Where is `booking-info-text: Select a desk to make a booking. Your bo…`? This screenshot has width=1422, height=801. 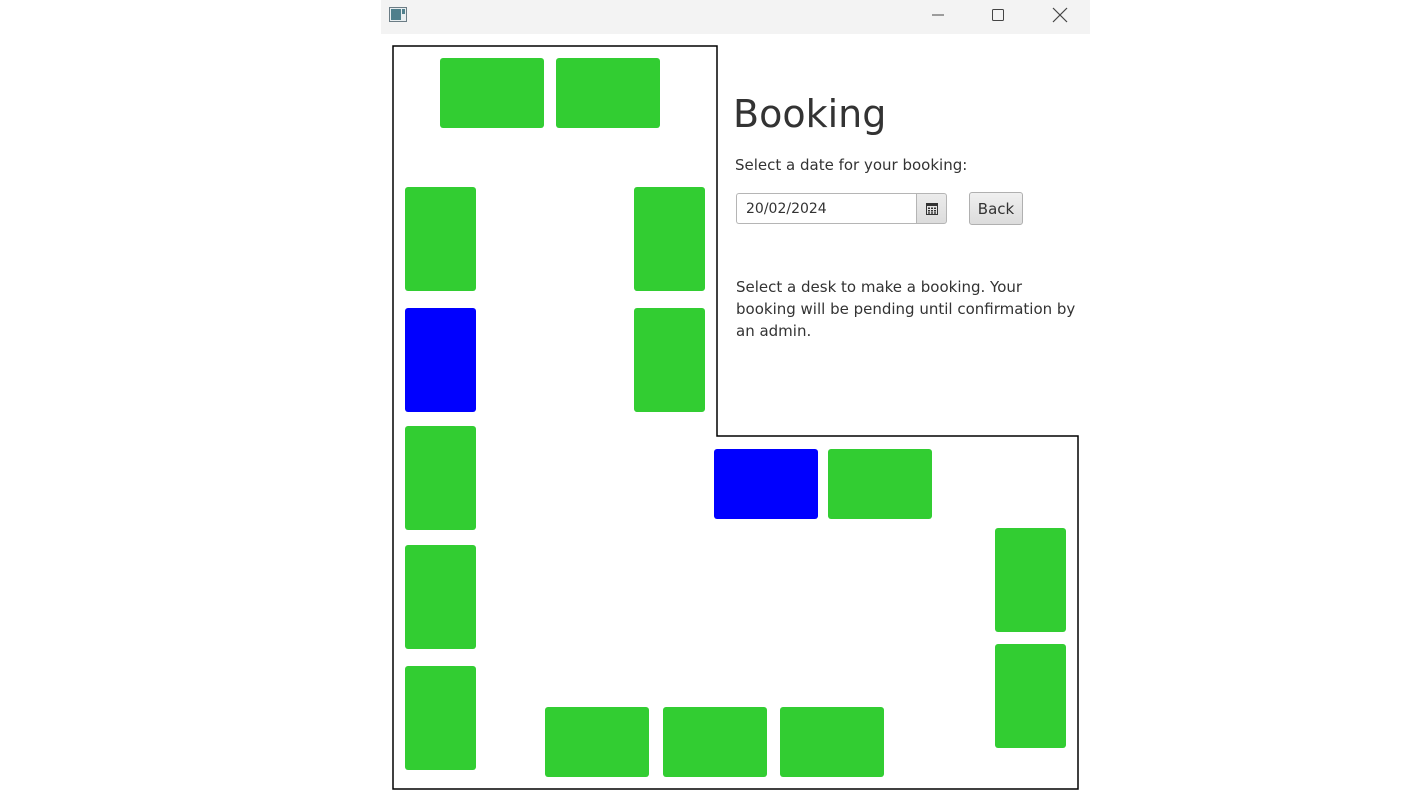 booking-info-text: Select a desk to make a booking. Your bo… is located at coordinates (906, 309).